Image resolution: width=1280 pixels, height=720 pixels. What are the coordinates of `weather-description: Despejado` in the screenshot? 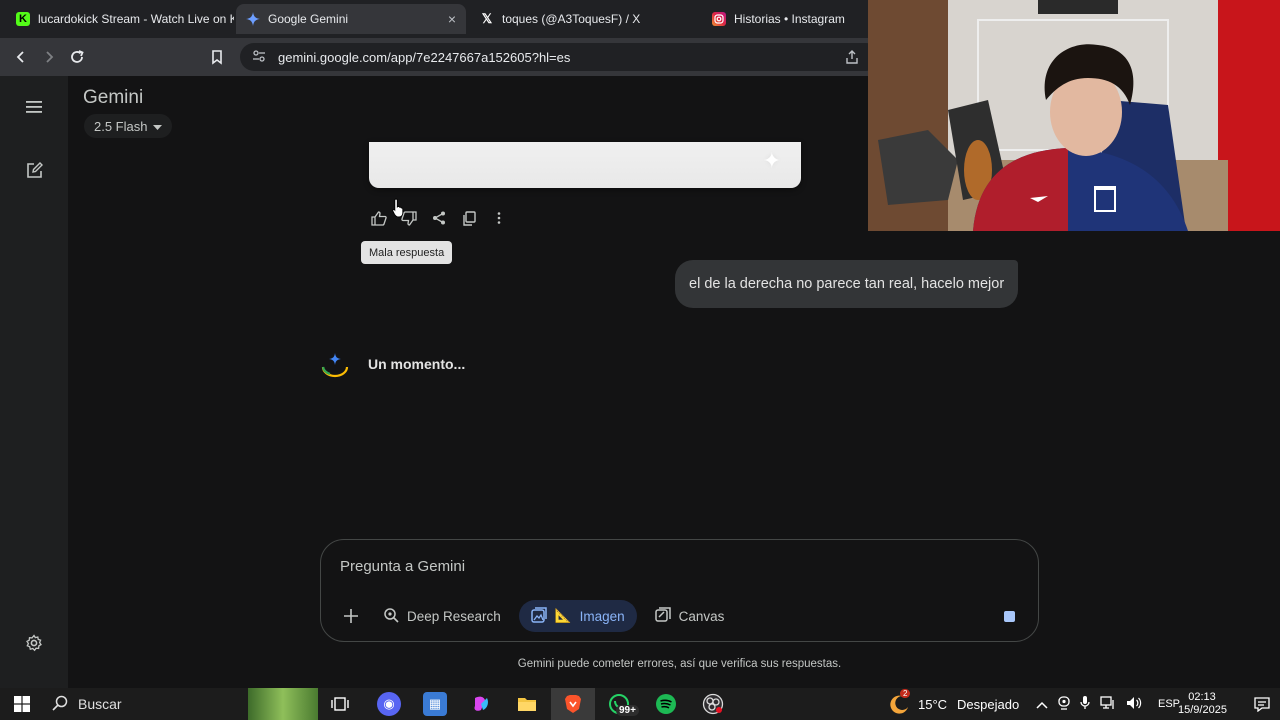 It's located at (988, 704).